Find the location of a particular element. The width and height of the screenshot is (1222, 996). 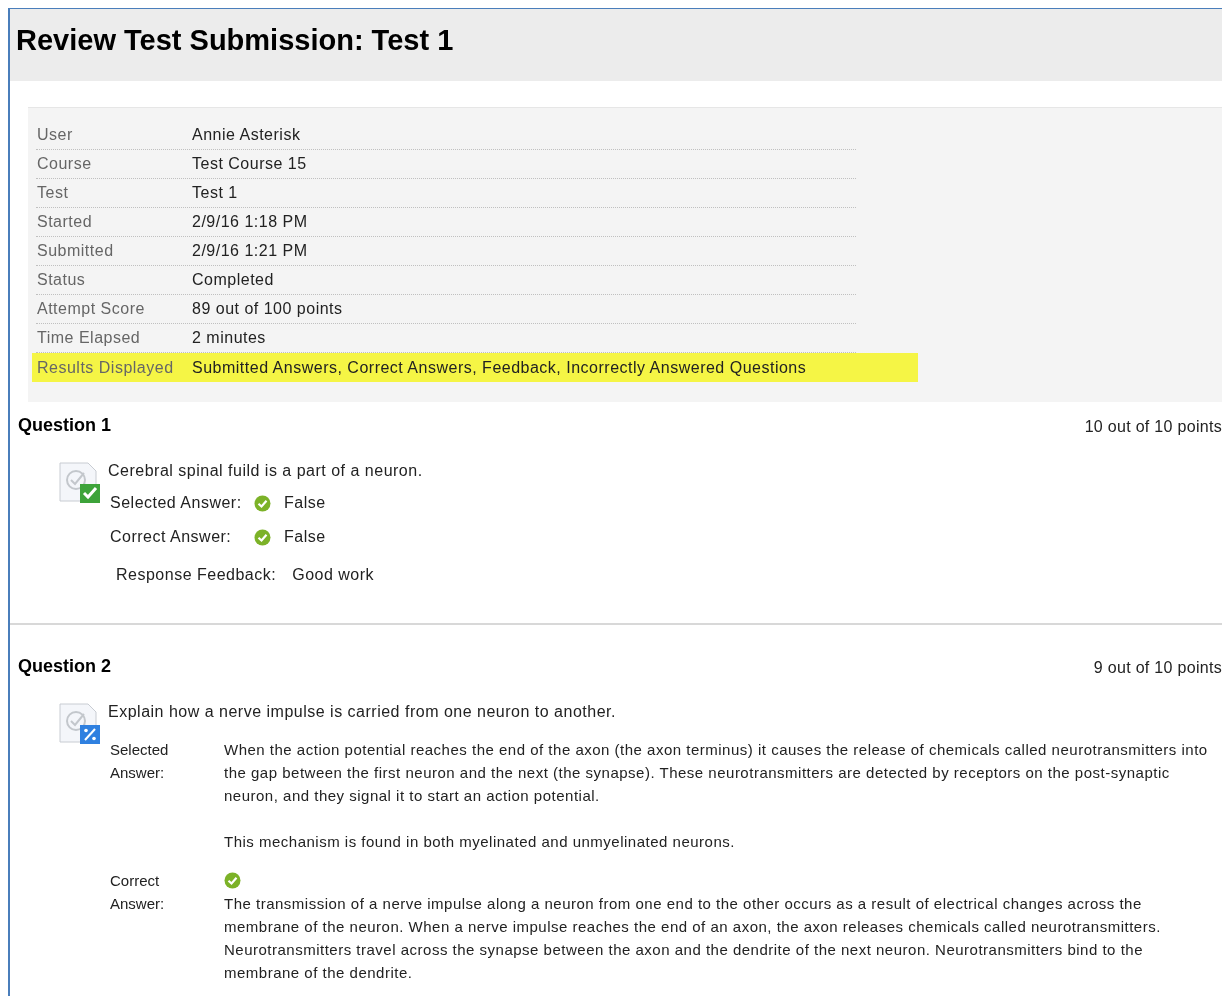

detail-label: User is located at coordinates (55, 135).